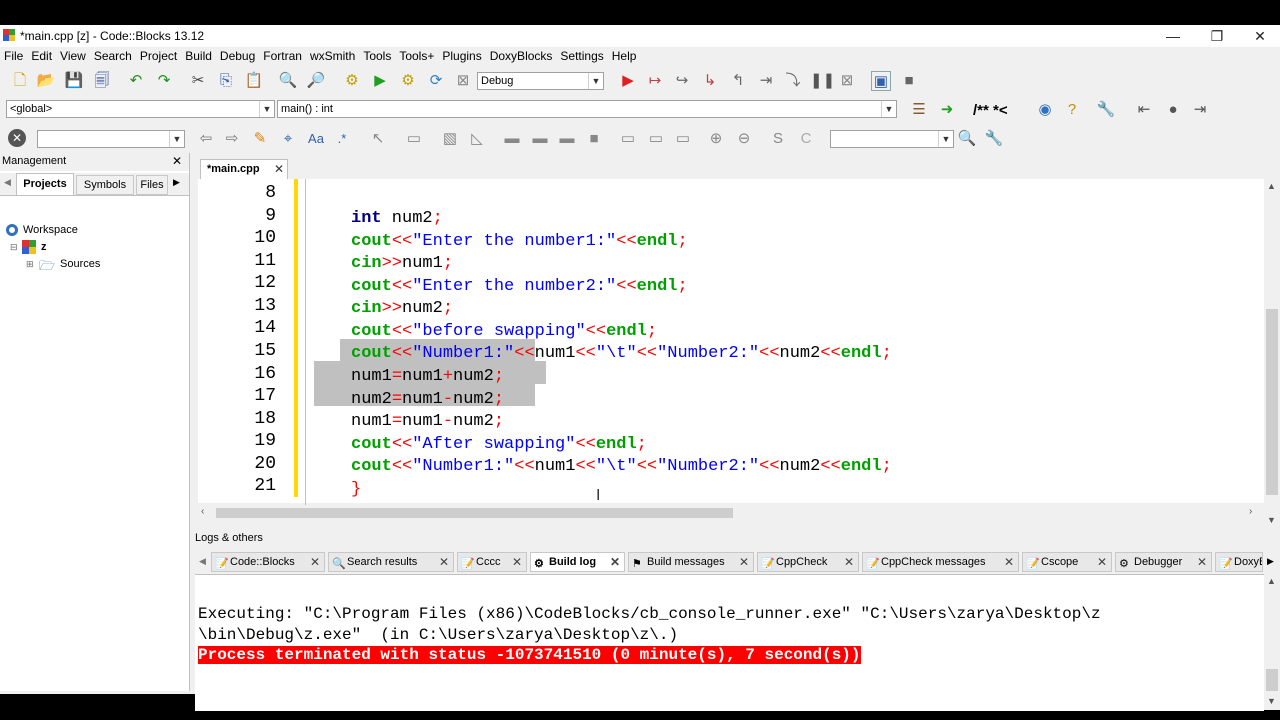 Image resolution: width=1280 pixels, height=720 pixels. Describe the element at coordinates (994, 139) in the screenshot. I see `search-tools-icon: 🔧` at that location.